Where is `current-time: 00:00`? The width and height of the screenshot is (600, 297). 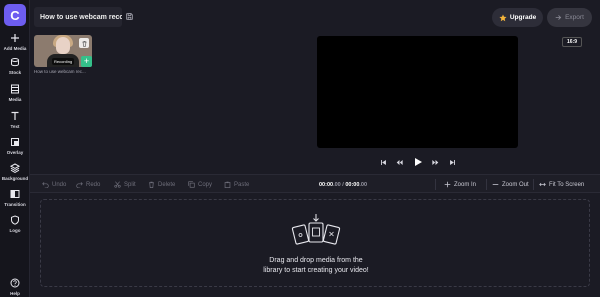
current-time: 00:00 is located at coordinates (326, 184).